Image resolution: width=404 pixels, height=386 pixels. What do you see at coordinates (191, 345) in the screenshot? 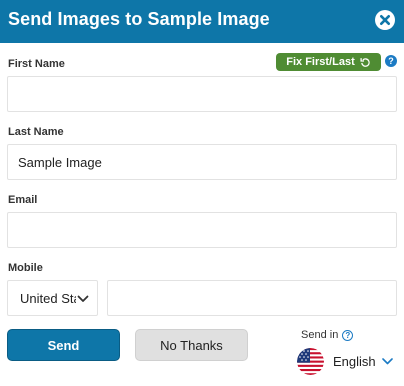
I see `no-thanks-button: No Thanks` at bounding box center [191, 345].